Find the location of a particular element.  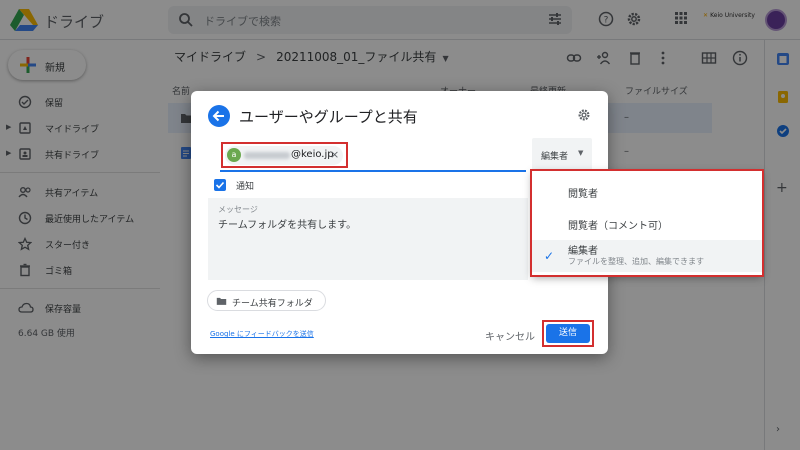

check-icon is located at coordinates (220, 185).